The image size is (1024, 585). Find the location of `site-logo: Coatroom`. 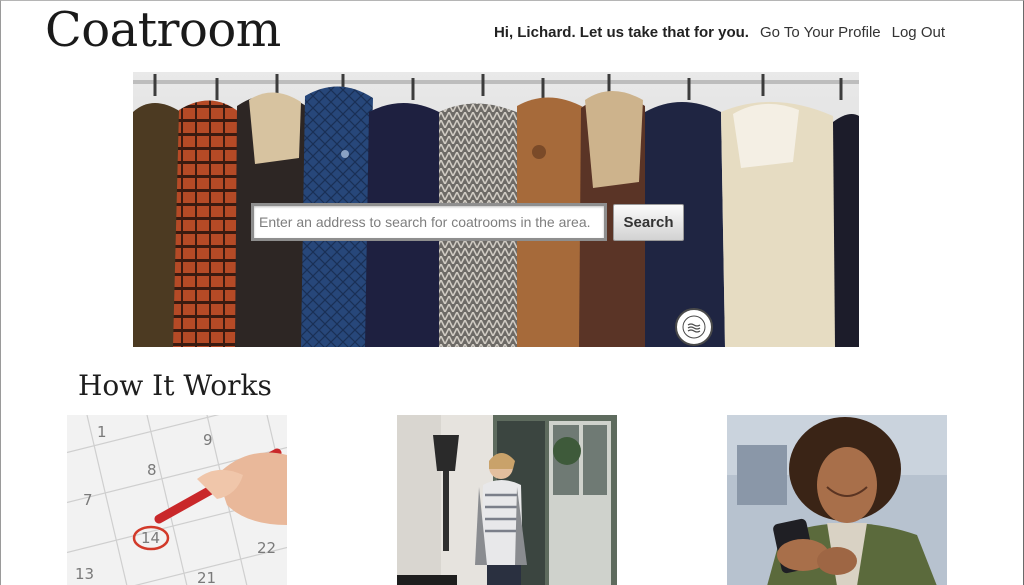

site-logo: Coatroom is located at coordinates (163, 30).